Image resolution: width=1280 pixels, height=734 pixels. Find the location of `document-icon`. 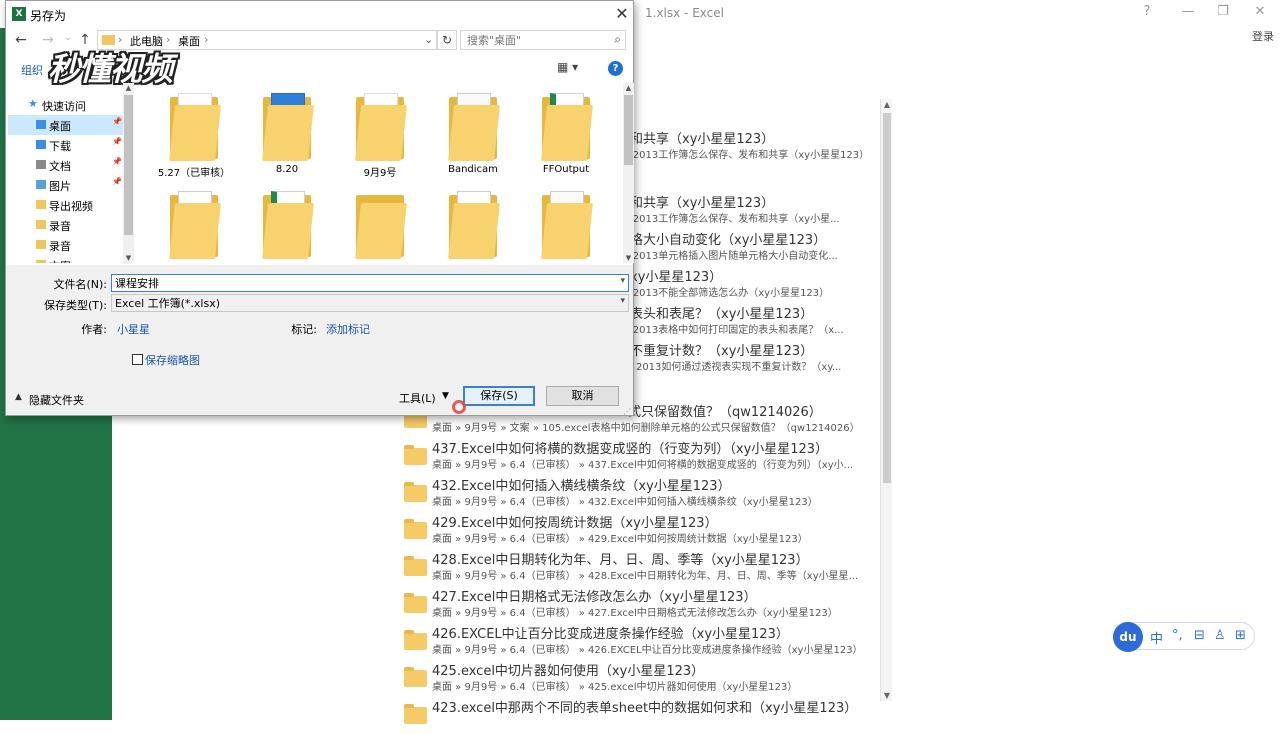

document-icon is located at coordinates (41, 164).